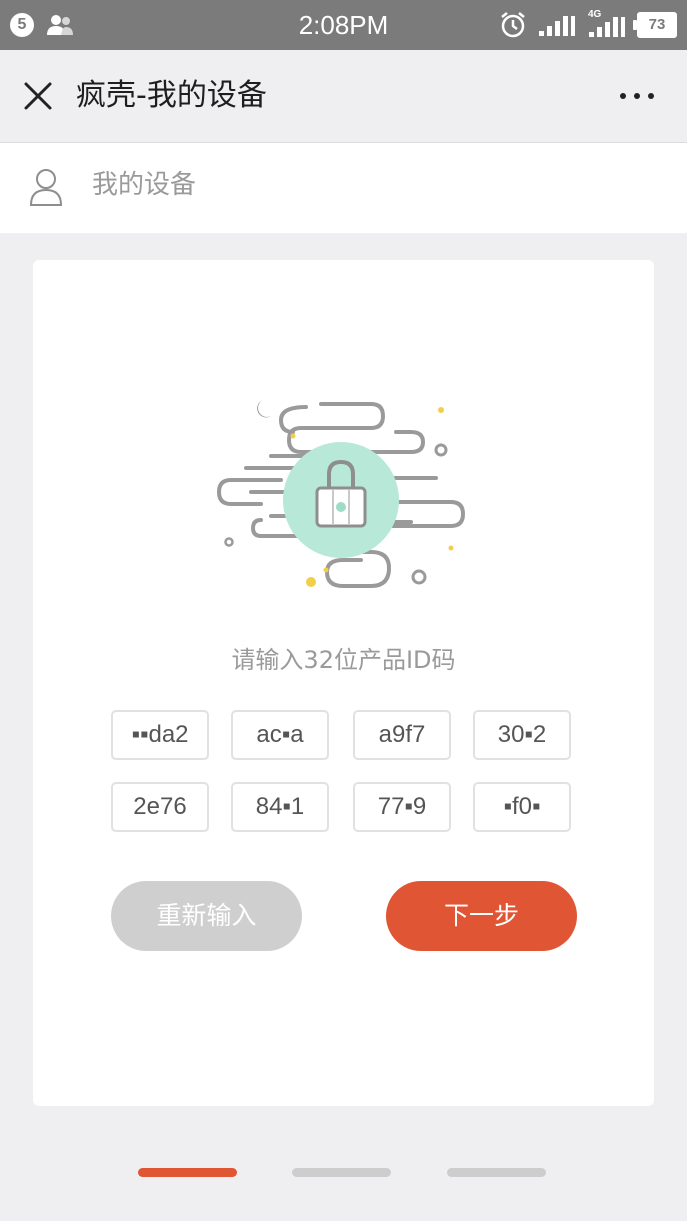 Image resolution: width=687 pixels, height=1221 pixels. I want to click on status-bar: 5 2:08PM 4G 73, so click(343, 25).